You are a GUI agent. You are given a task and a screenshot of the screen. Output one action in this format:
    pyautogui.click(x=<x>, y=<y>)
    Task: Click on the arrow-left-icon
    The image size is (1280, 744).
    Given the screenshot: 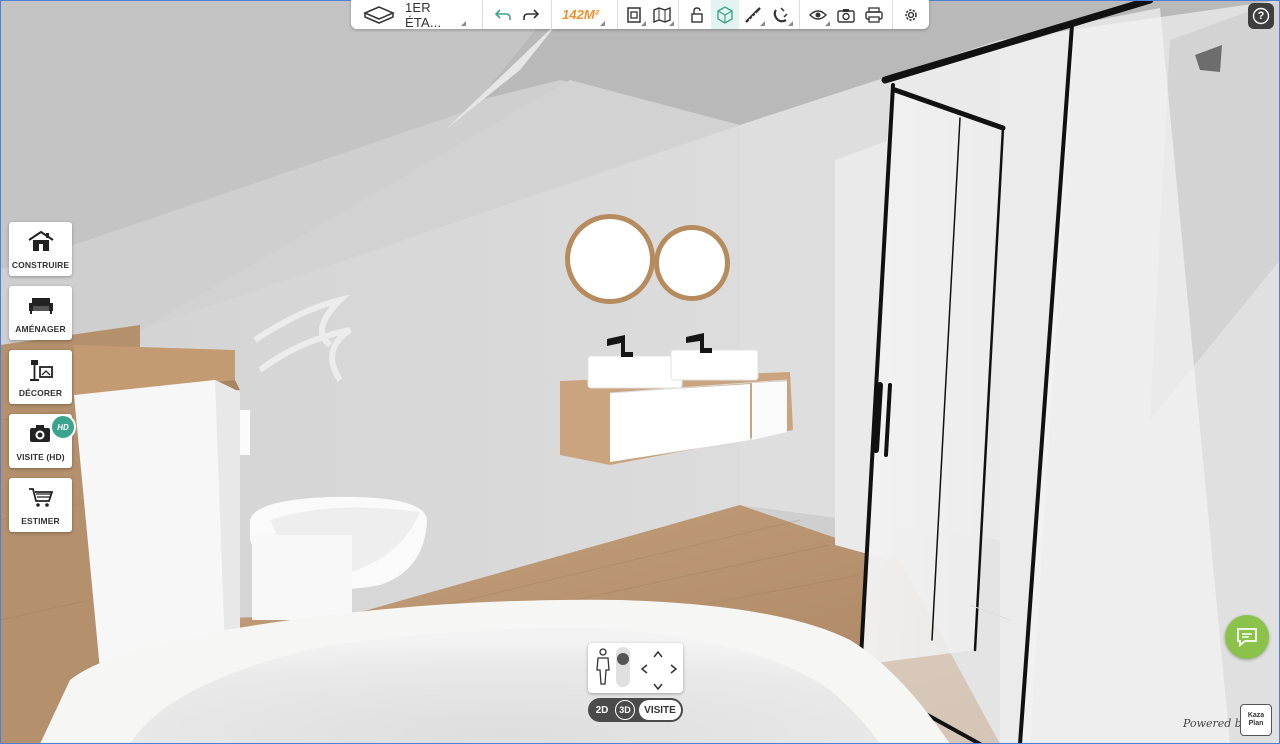 What is the action you would take?
    pyautogui.click(x=644, y=671)
    